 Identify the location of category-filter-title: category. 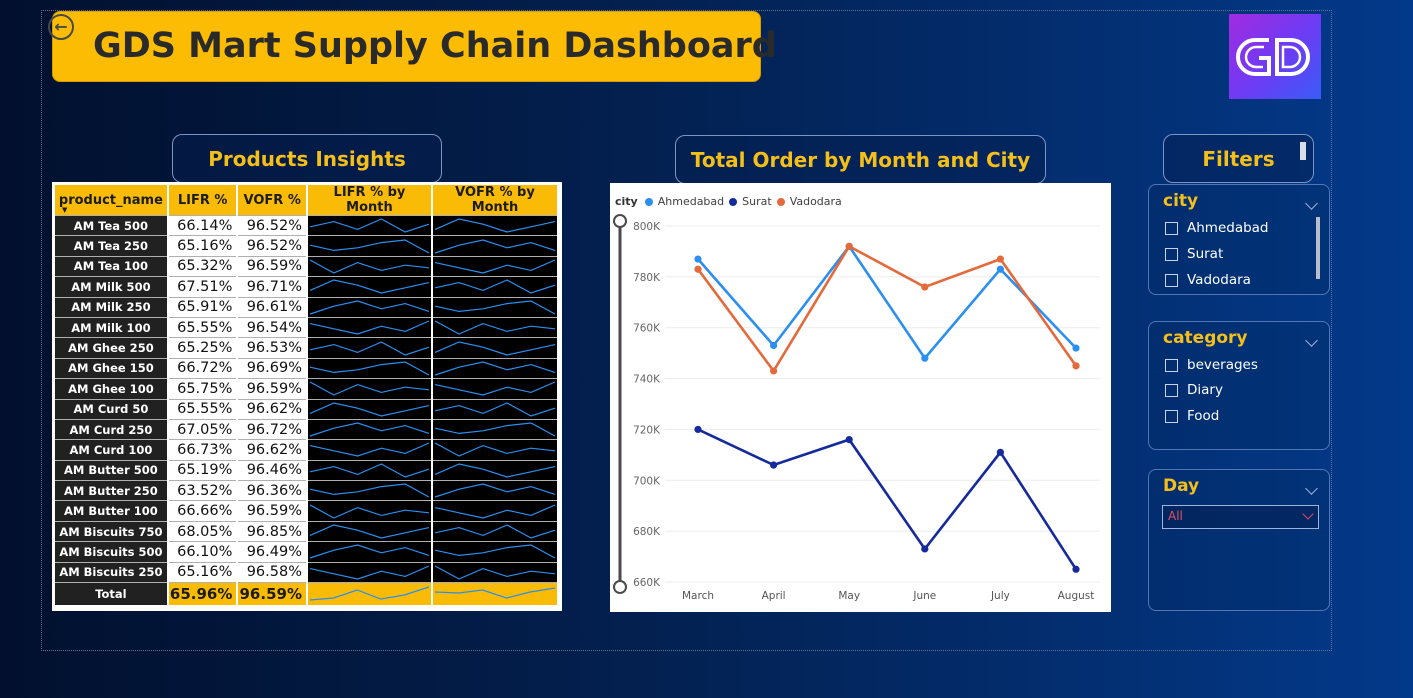
(1205, 338).